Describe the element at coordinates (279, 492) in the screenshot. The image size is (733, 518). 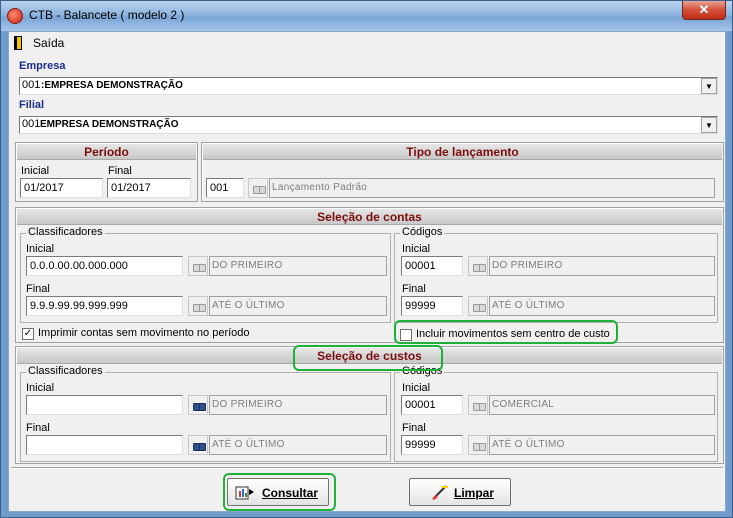
I see `highlight-consultar` at that location.